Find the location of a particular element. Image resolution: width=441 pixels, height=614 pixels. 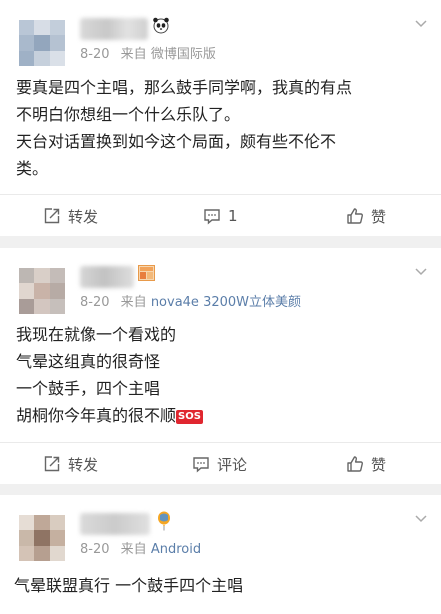

post-source: nova4e 3200W立体美颜 is located at coordinates (226, 302).